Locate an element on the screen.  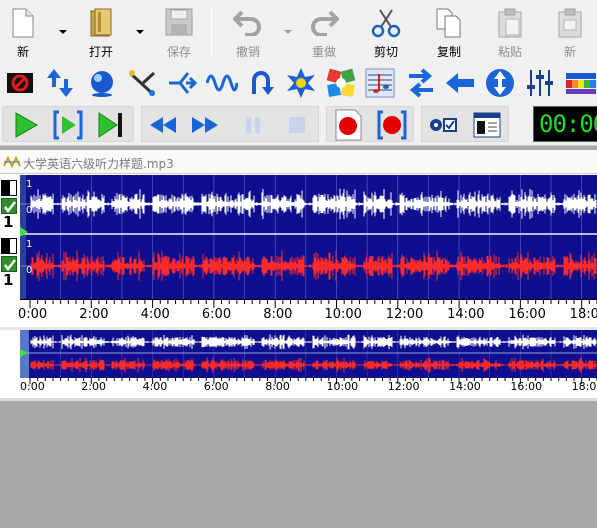
wave-tool-button is located at coordinates (222, 83).